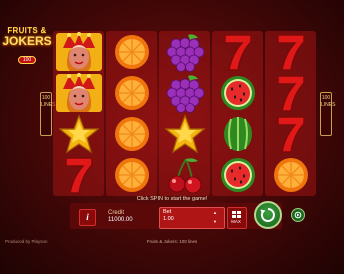 This screenshot has height=274, width=344. What do you see at coordinates (27, 41) in the screenshot?
I see `logo-line-2: JOKERS` at bounding box center [27, 41].